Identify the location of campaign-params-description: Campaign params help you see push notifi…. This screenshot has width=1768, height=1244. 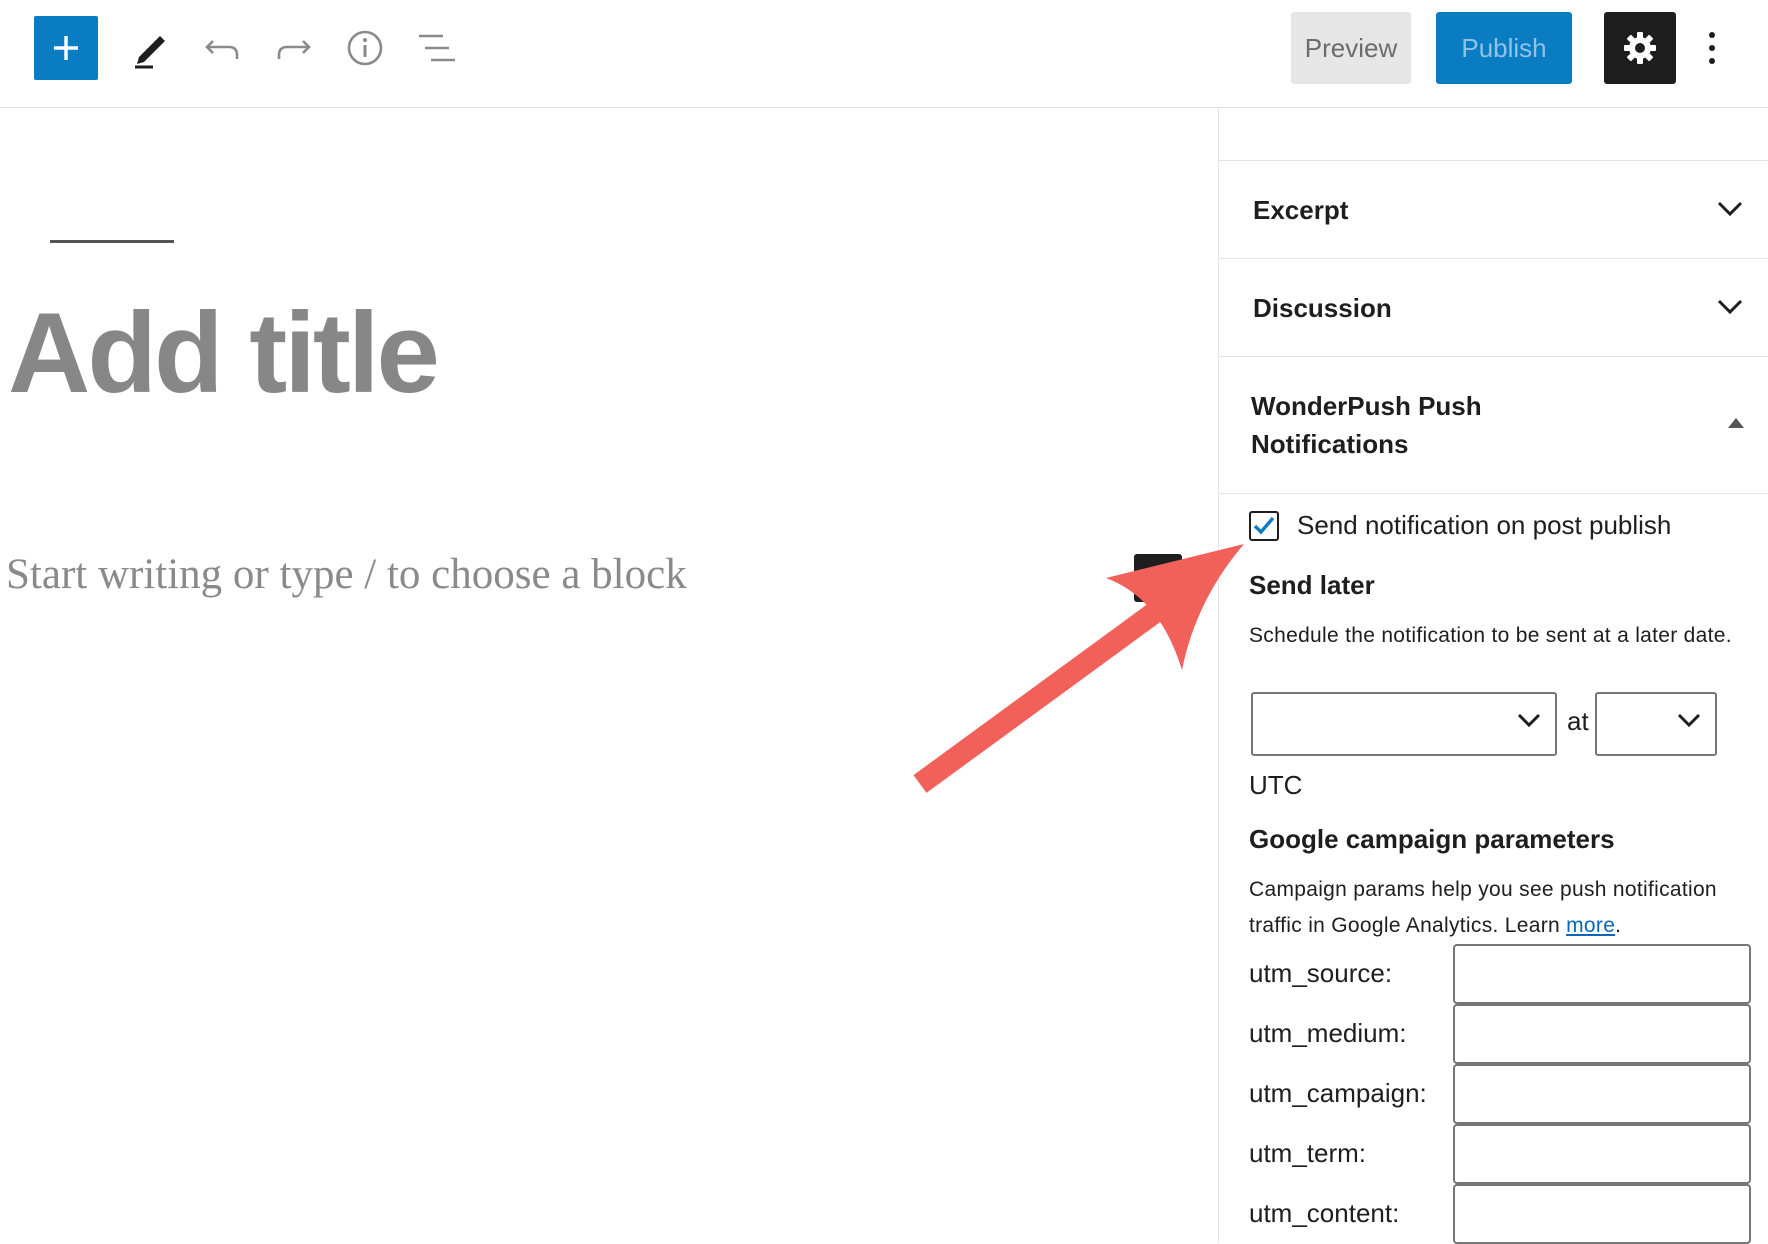
(1508, 908).